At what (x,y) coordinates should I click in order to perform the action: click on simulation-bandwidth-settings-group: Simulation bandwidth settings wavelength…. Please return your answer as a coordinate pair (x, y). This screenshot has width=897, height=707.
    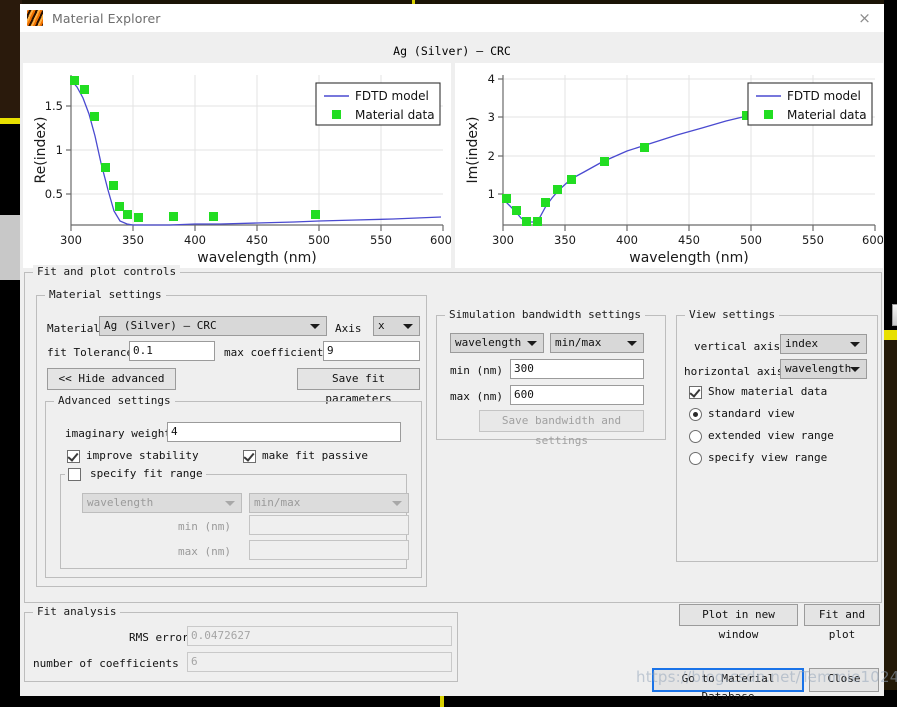
    Looking at the image, I should click on (551, 377).